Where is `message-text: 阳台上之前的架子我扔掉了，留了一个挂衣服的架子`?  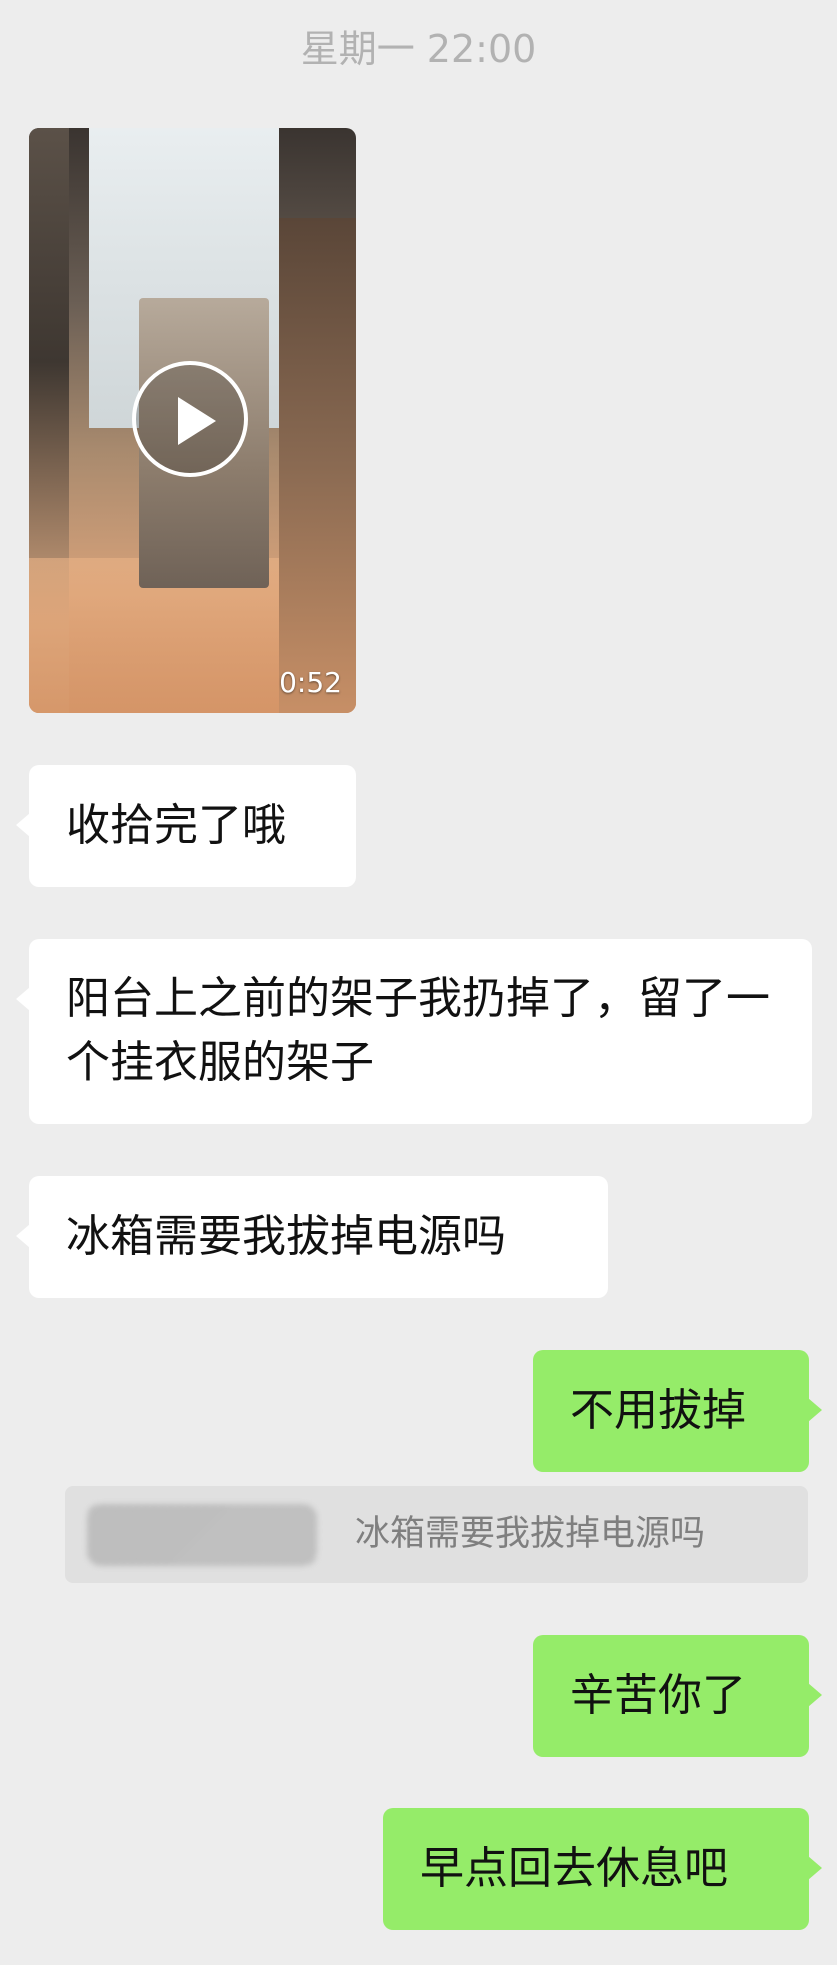 message-text: 阳台上之前的架子我扔掉了，留了一个挂衣服的架子 is located at coordinates (418, 1030).